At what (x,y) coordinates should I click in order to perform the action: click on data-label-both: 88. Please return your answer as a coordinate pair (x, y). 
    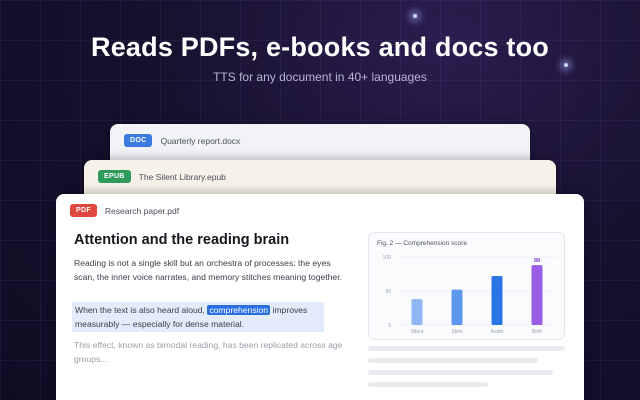
    Looking at the image, I should click on (537, 261).